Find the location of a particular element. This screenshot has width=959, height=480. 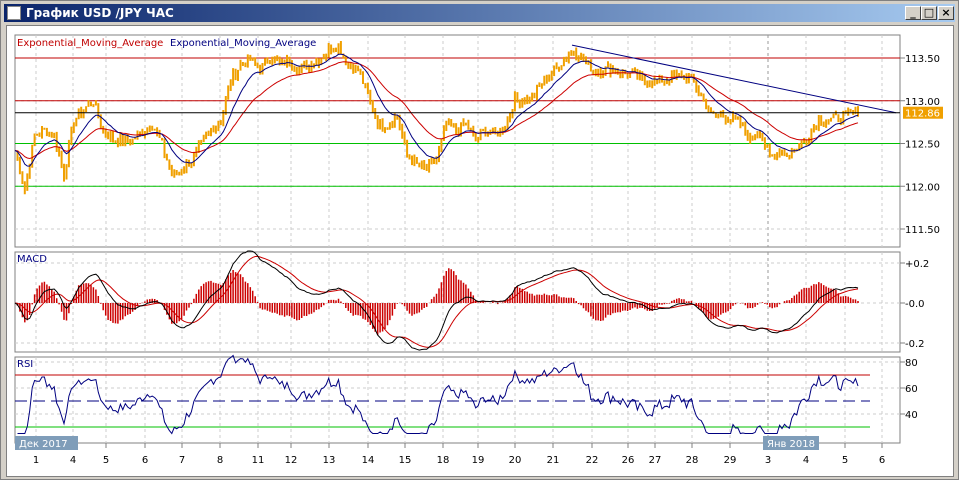

price-tick-label: 112.50 is located at coordinates (922, 145).